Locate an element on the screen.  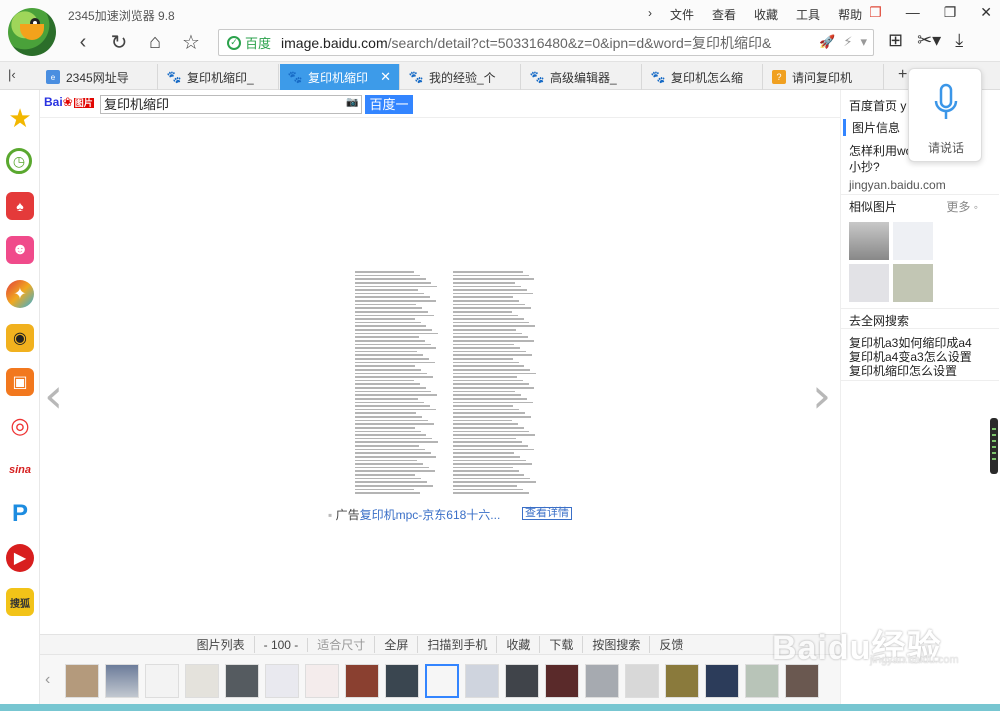
menu-view: 查看 is located at coordinates (724, 14).